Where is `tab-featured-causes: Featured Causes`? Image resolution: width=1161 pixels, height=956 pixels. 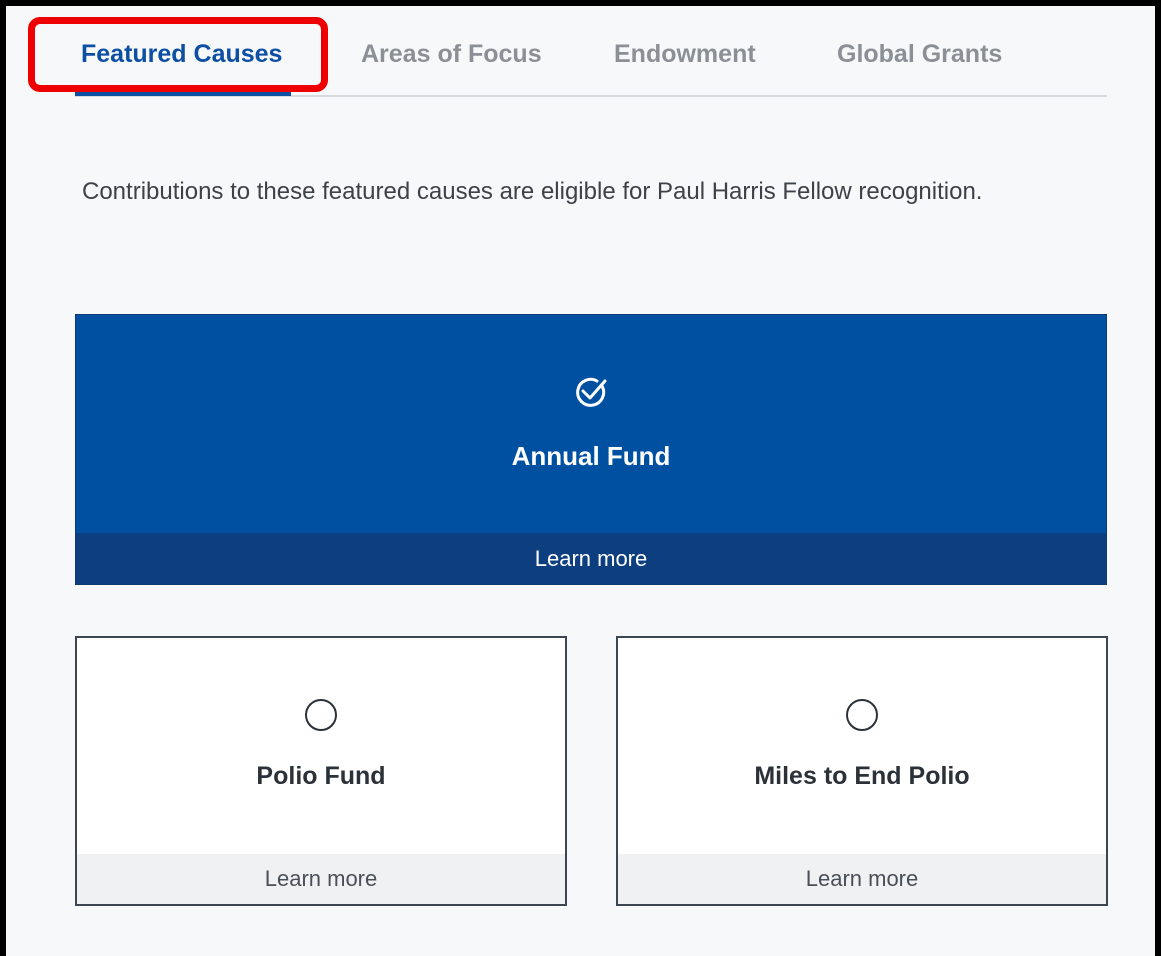
tab-featured-causes: Featured Causes is located at coordinates (181, 54).